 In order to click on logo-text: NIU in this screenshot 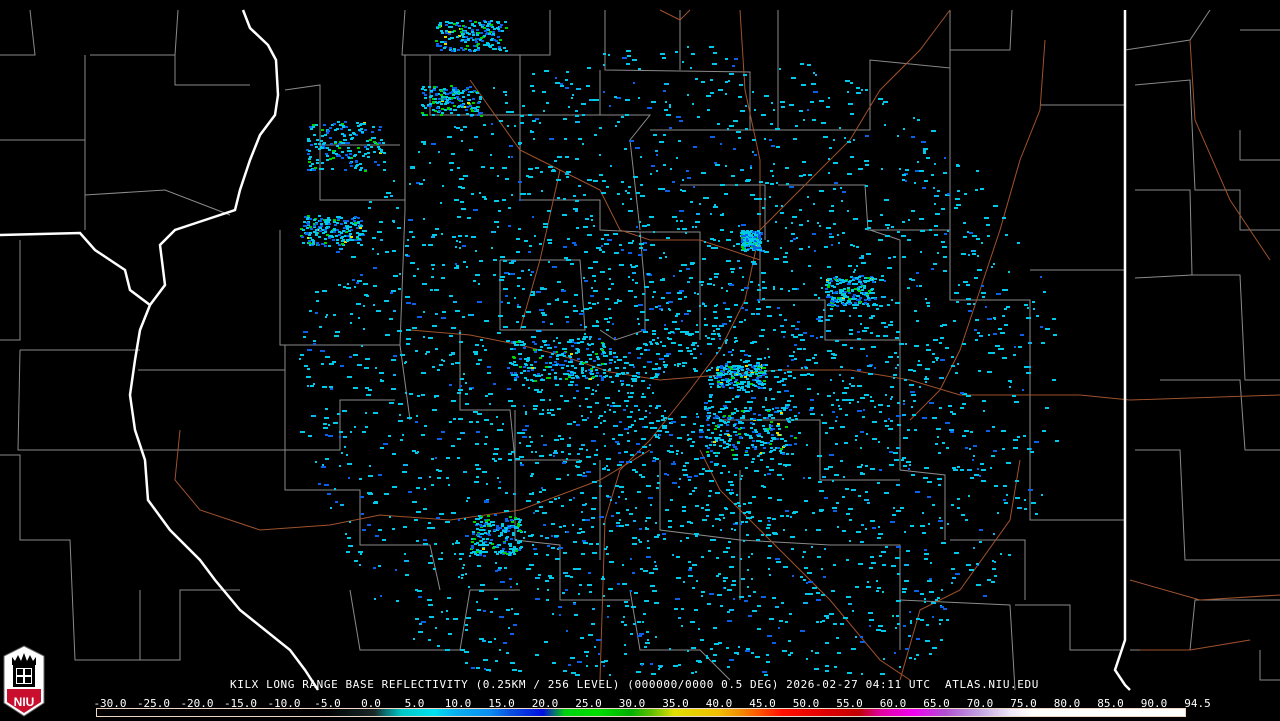, I will do `click(24, 702)`.